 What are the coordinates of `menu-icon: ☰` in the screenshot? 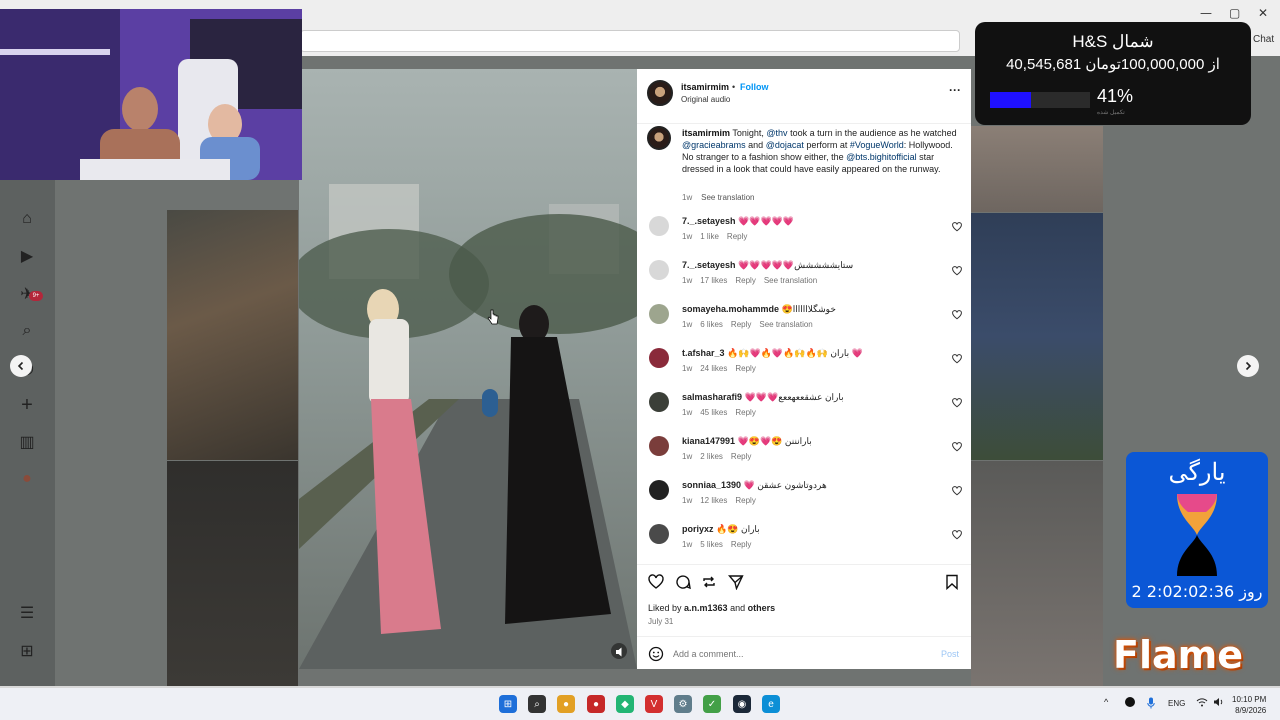 It's located at (27, 613).